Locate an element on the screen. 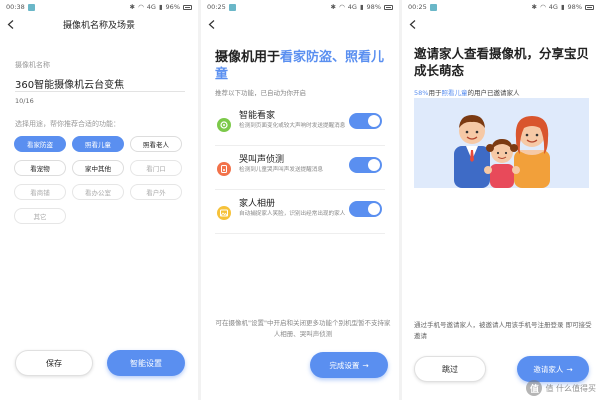 The width and height of the screenshot is (600, 400). chip-doorway: 看门口 is located at coordinates (156, 168).